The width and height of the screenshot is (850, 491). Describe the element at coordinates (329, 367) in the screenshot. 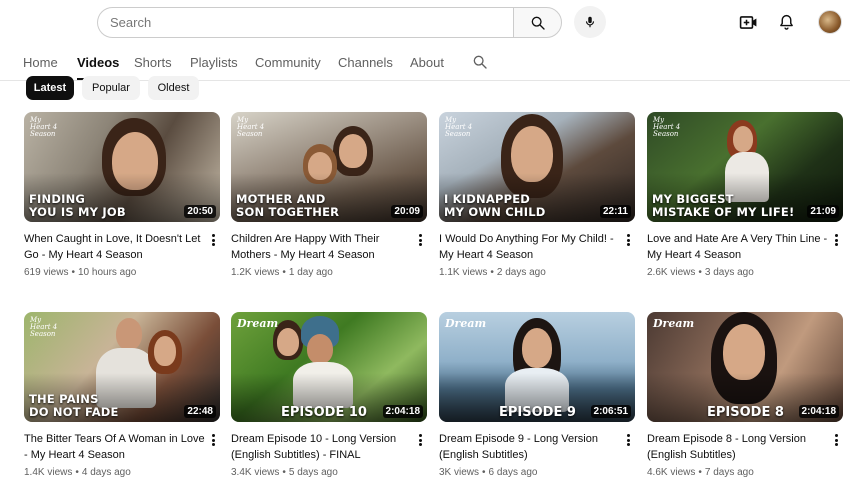

I see `video-thumbnail: Dream EPISODE 10 2:04:18` at that location.